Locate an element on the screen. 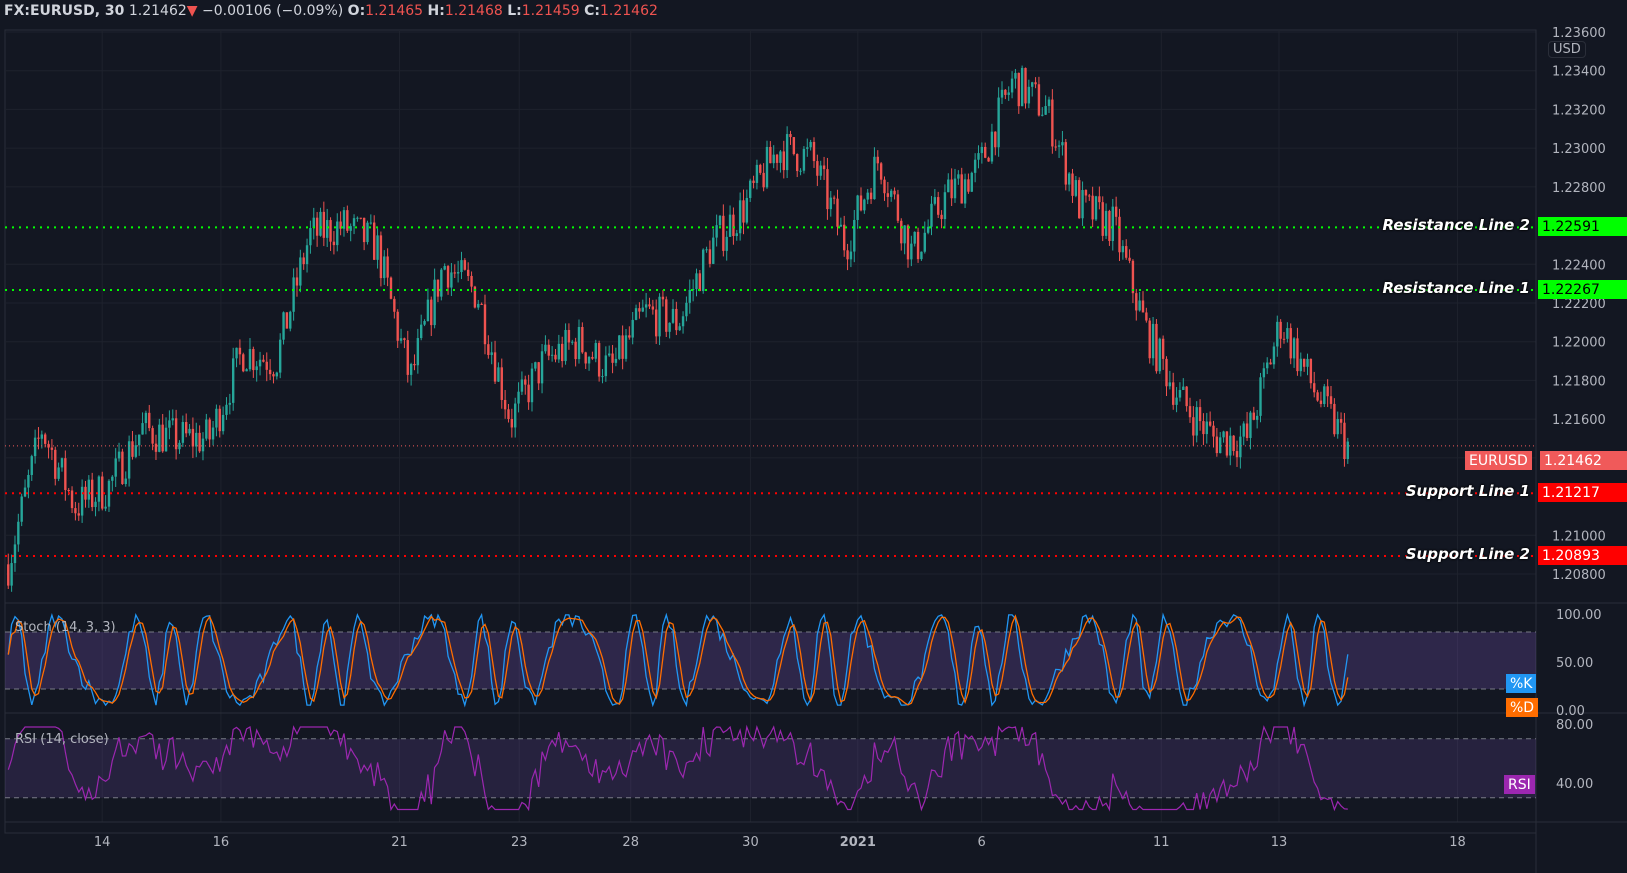 The image size is (1627, 873). time-tick: 2021 is located at coordinates (858, 842).